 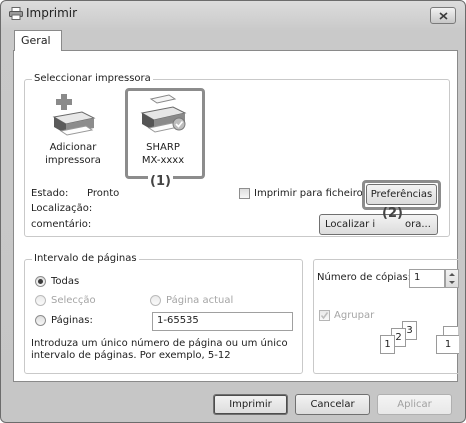 I want to click on tab-geral: Geral, so click(x=38, y=40).